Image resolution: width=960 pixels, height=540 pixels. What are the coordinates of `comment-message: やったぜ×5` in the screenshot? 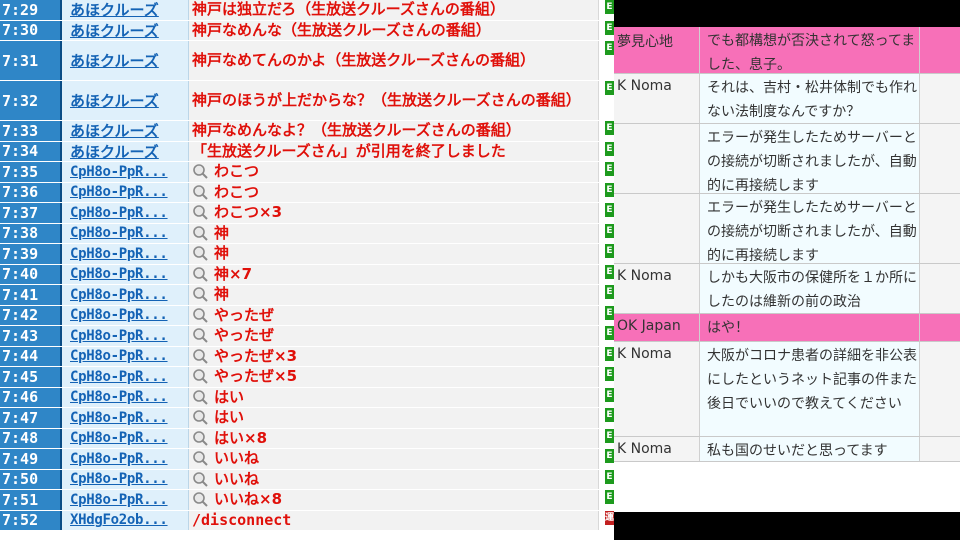 It's located at (394, 377).